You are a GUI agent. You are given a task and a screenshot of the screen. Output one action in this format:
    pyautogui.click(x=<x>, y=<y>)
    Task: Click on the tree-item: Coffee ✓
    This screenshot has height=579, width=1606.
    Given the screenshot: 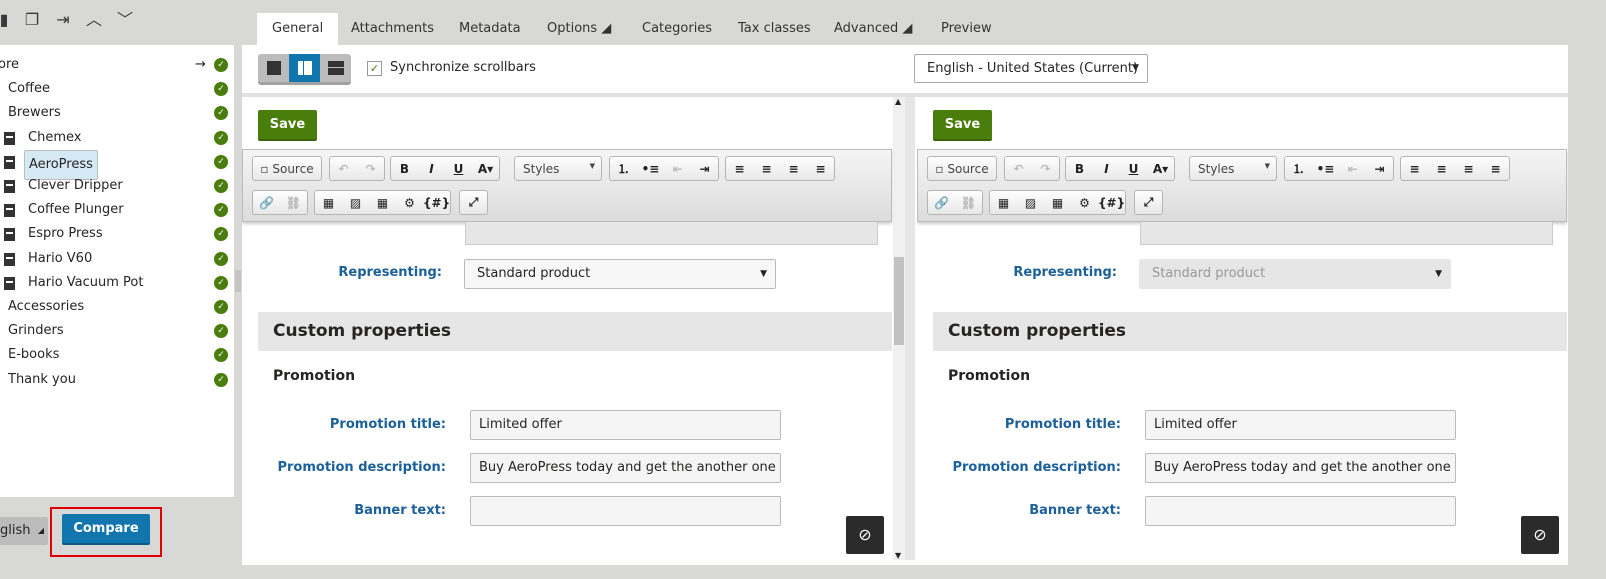 What is the action you would take?
    pyautogui.click(x=117, y=89)
    